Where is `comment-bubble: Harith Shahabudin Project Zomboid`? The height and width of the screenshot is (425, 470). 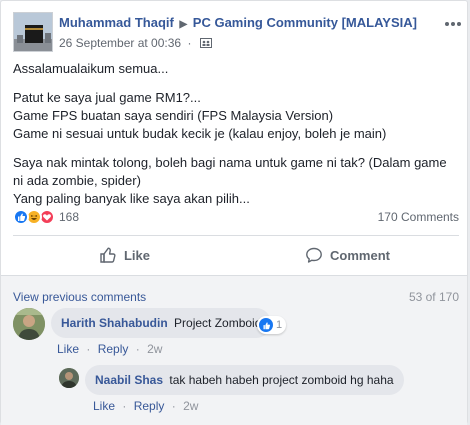 comment-bubble: Harith Shahabudin Project Zomboid is located at coordinates (161, 323).